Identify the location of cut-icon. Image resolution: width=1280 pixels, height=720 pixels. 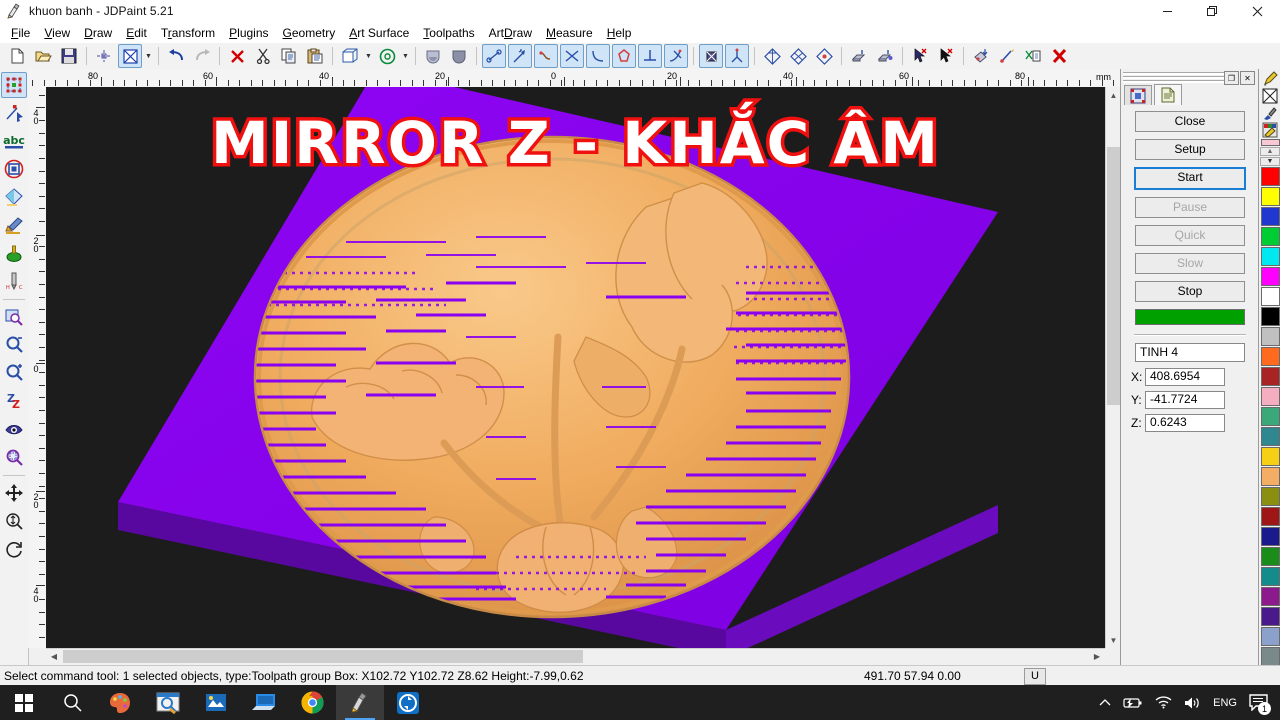
(263, 56).